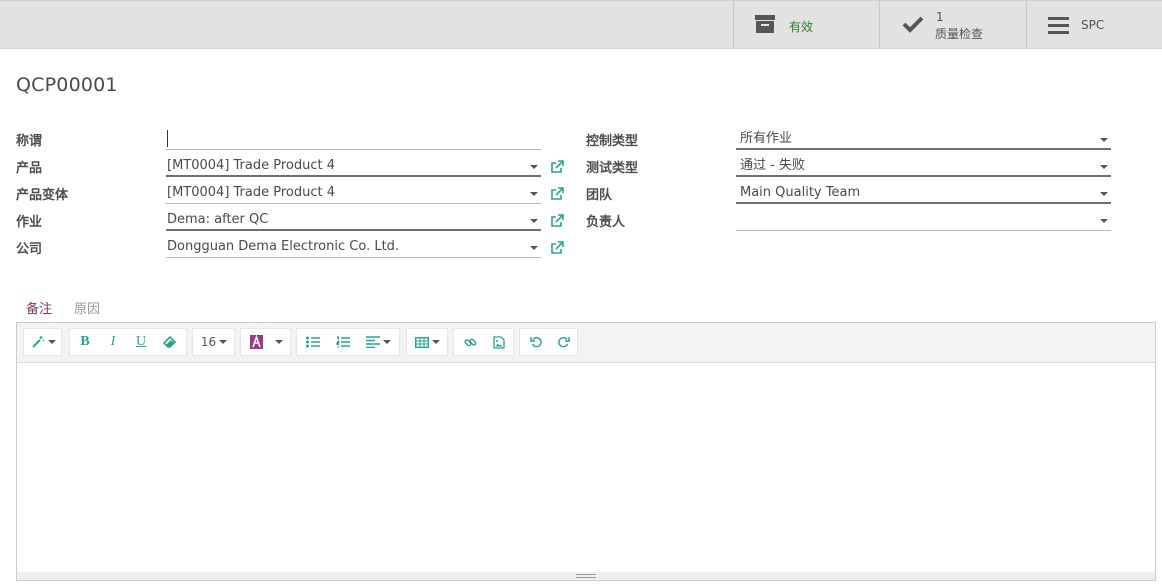 The height and width of the screenshot is (587, 1162). What do you see at coordinates (765, 26) in the screenshot?
I see `archive-icon` at bounding box center [765, 26].